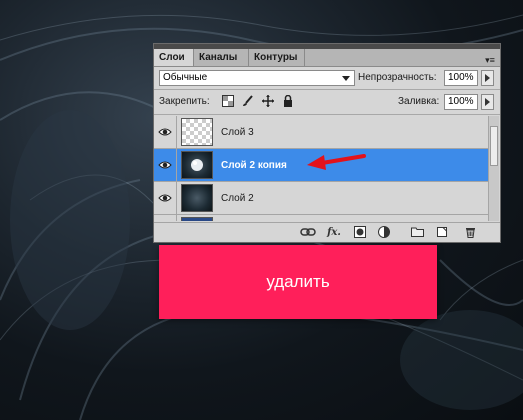 The width and height of the screenshot is (523, 420). Describe the element at coordinates (288, 101) in the screenshot. I see `lock-all-icon` at that location.